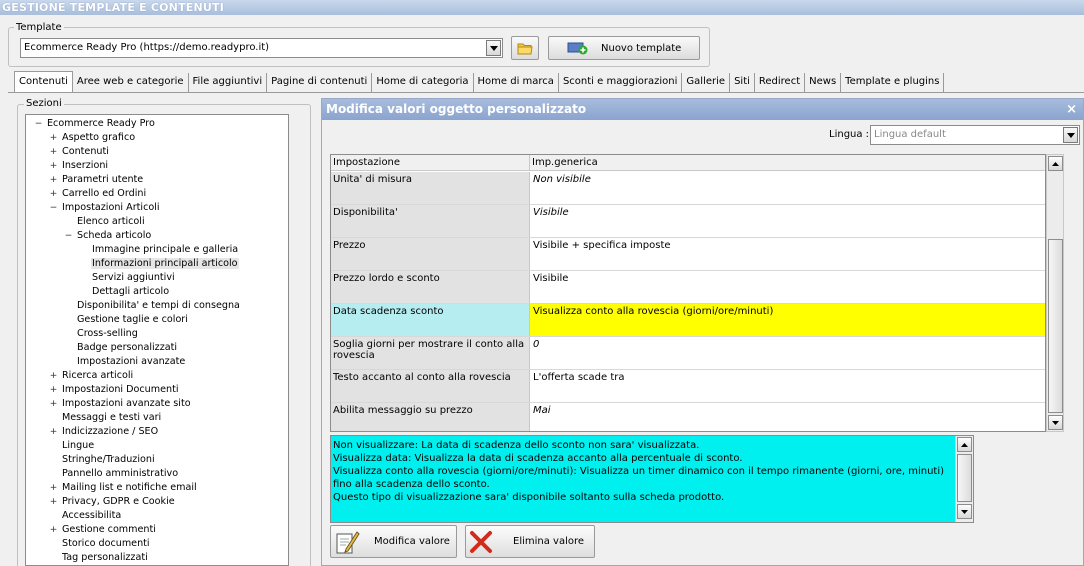  Describe the element at coordinates (132, 320) in the screenshot. I see `tree-item: Gestione taglie e colori` at that location.